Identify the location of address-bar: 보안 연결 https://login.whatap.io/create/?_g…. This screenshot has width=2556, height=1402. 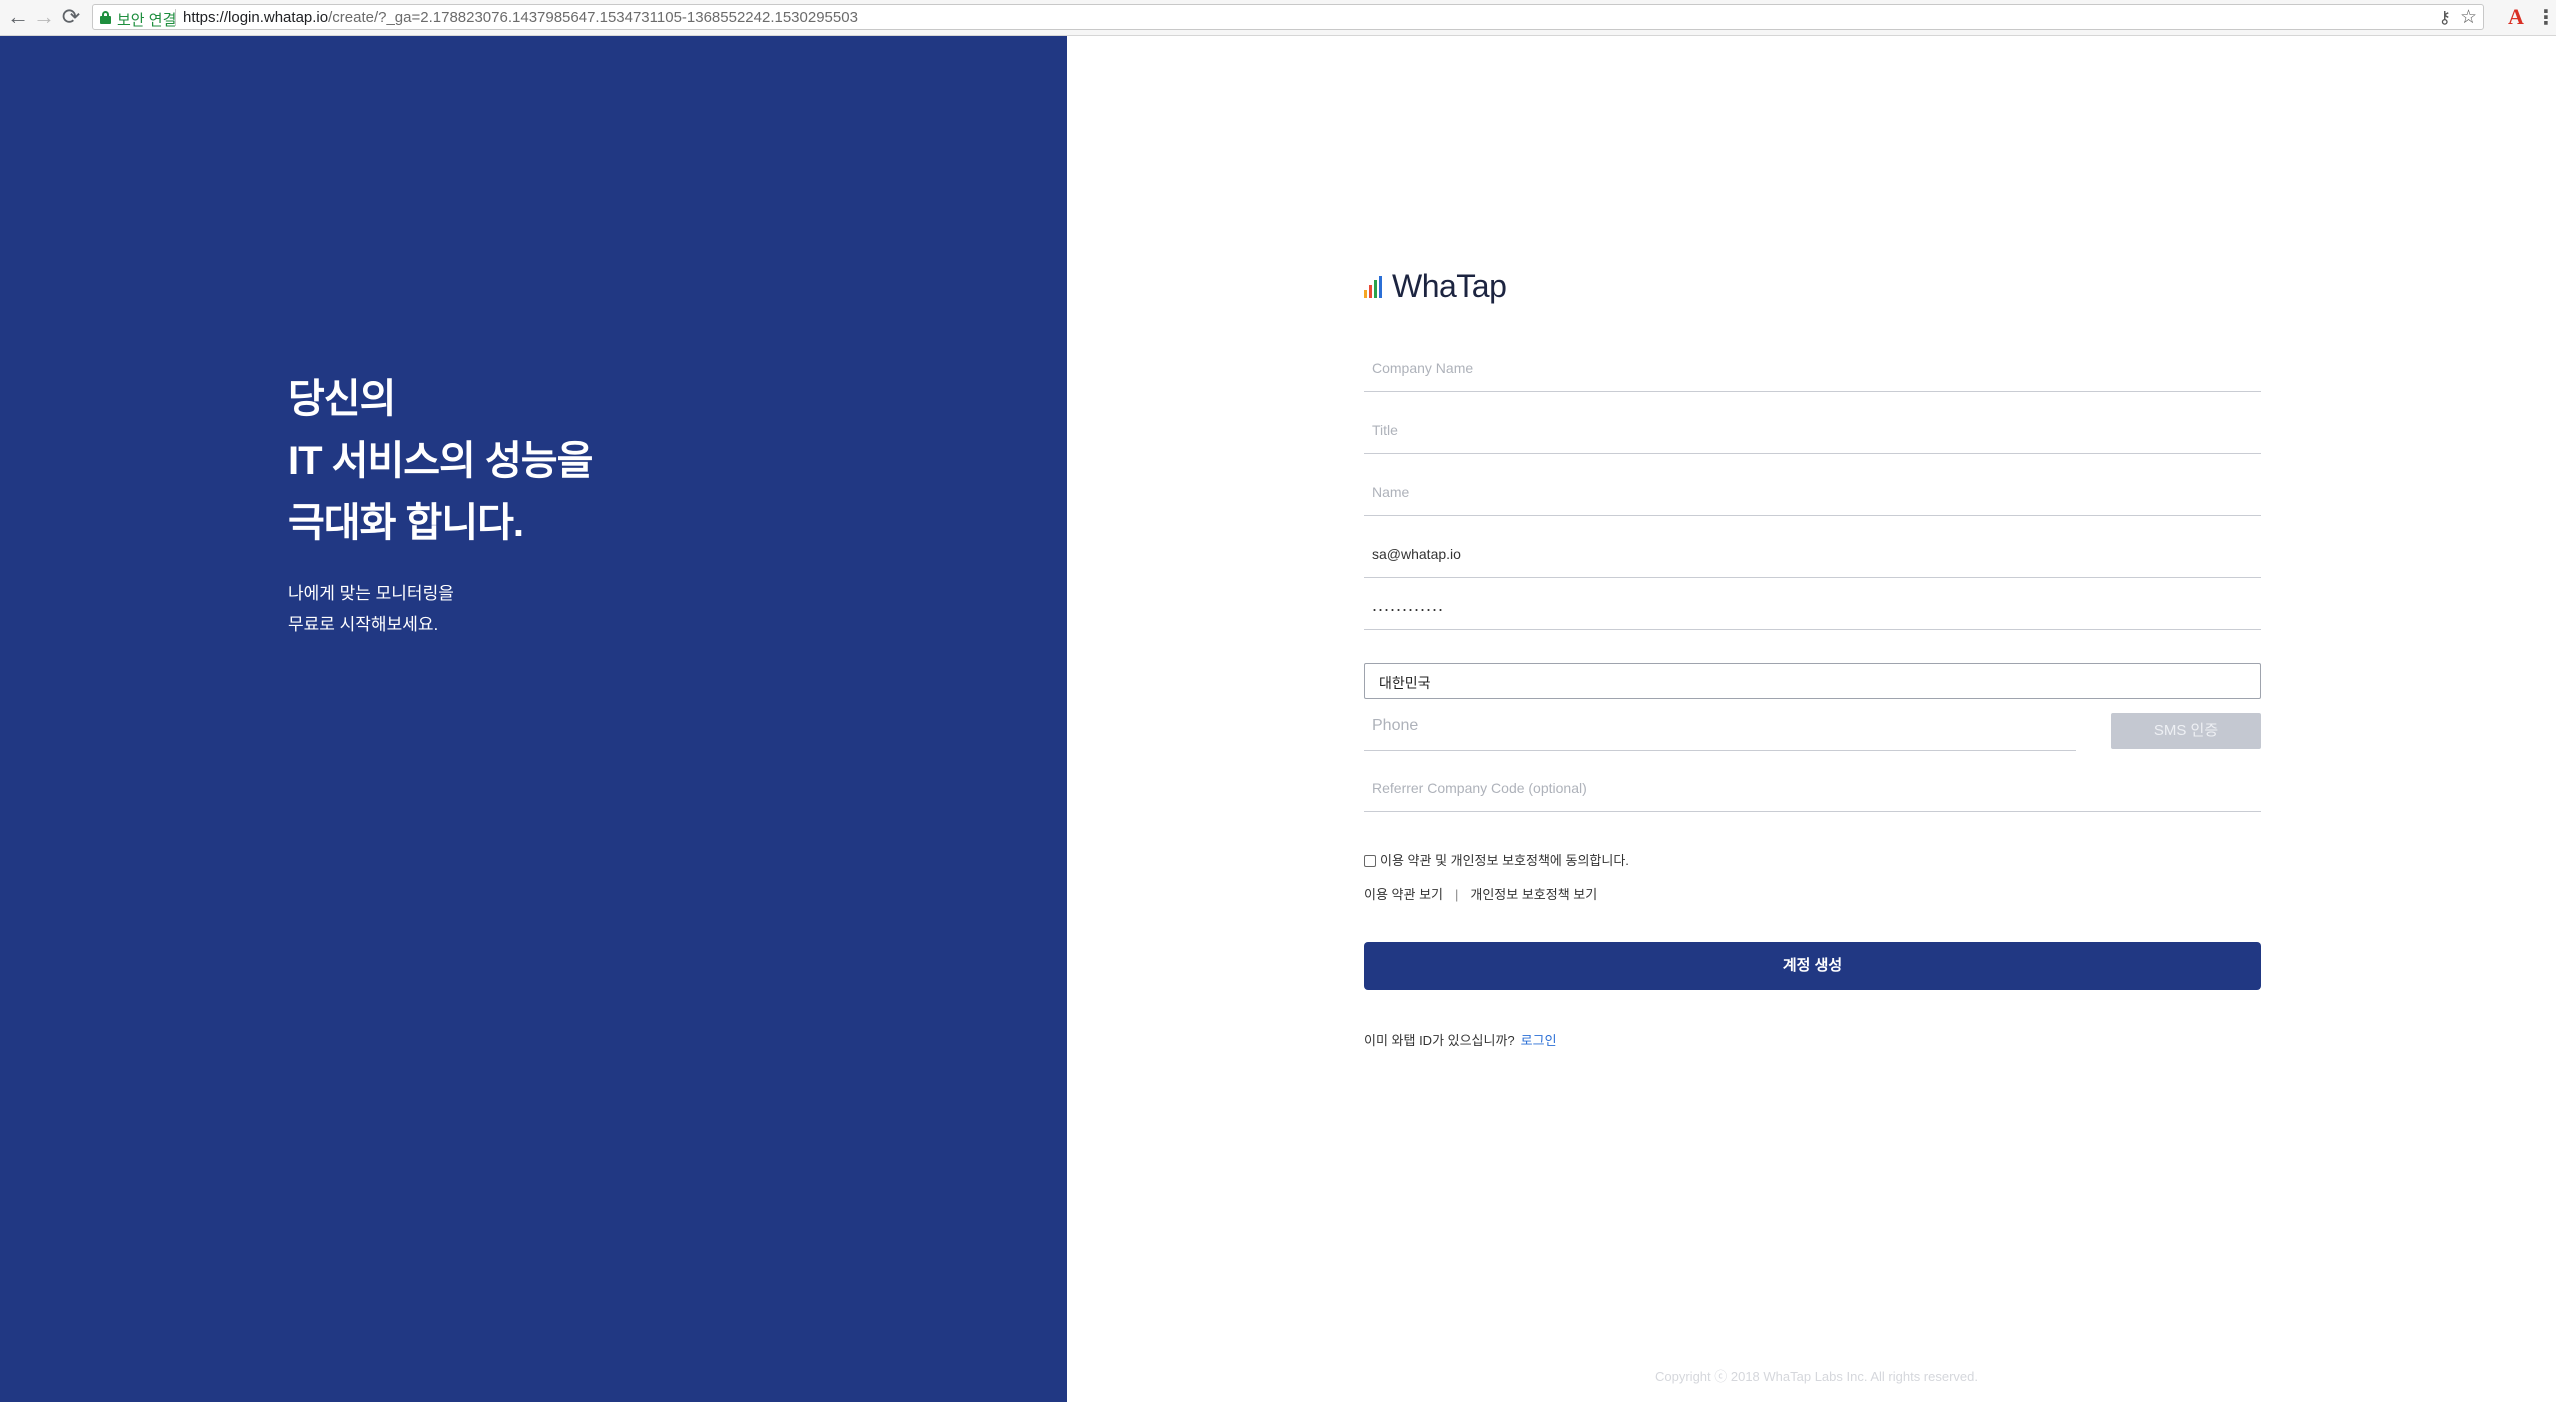
(1288, 17).